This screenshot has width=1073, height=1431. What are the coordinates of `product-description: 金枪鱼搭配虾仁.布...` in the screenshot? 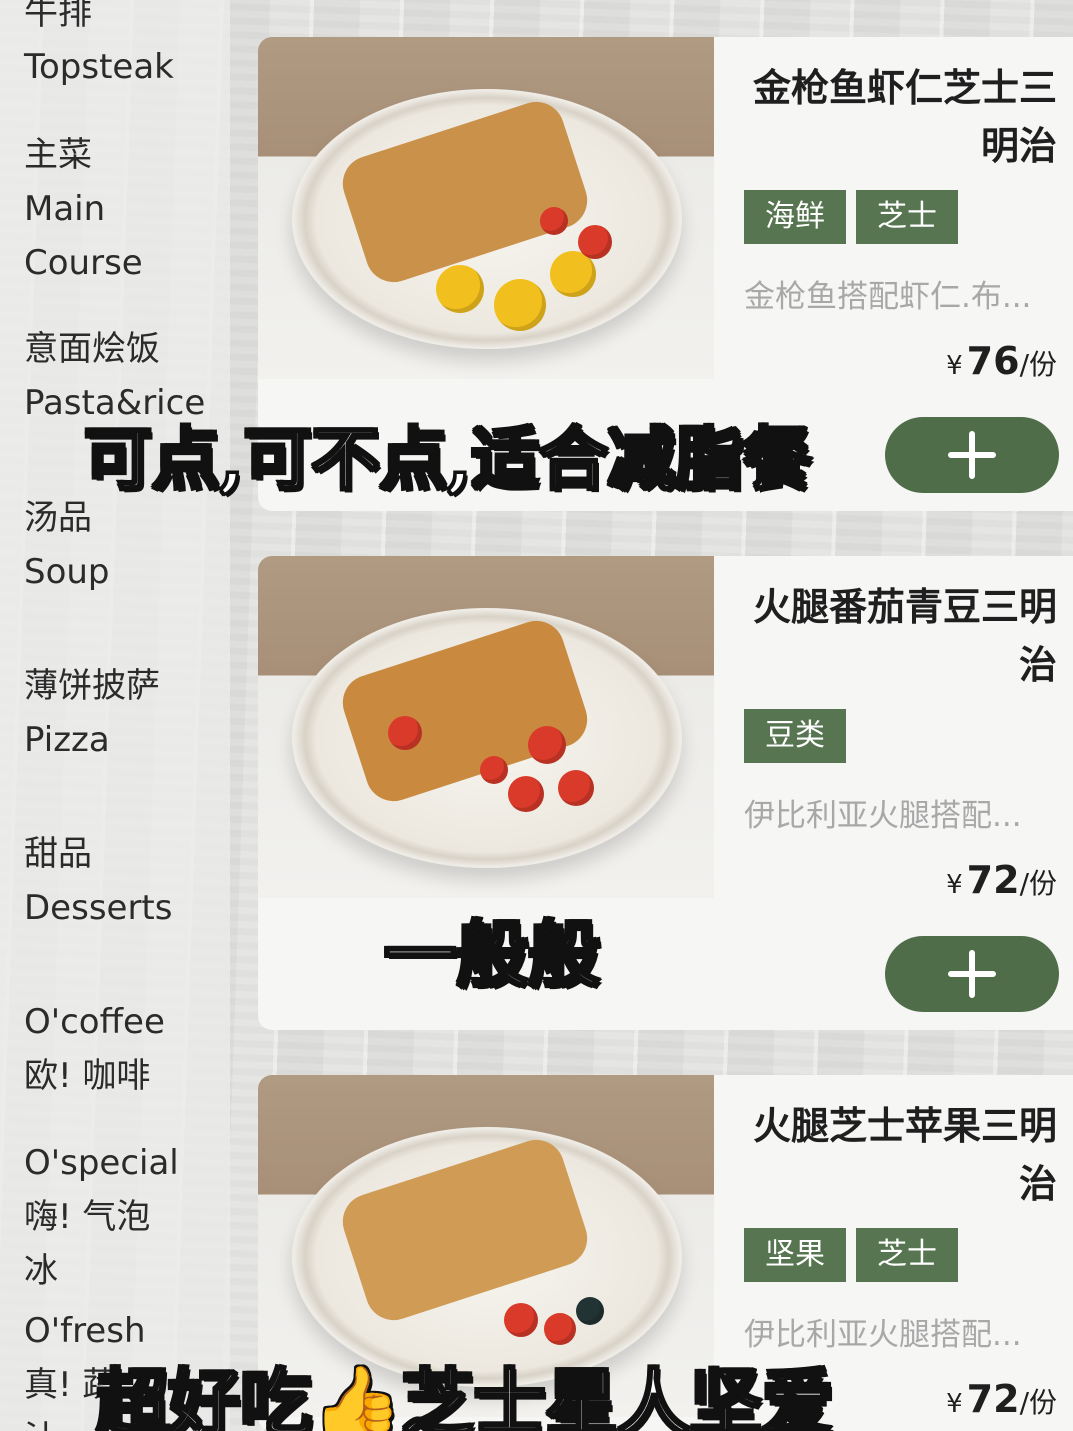 It's located at (888, 297).